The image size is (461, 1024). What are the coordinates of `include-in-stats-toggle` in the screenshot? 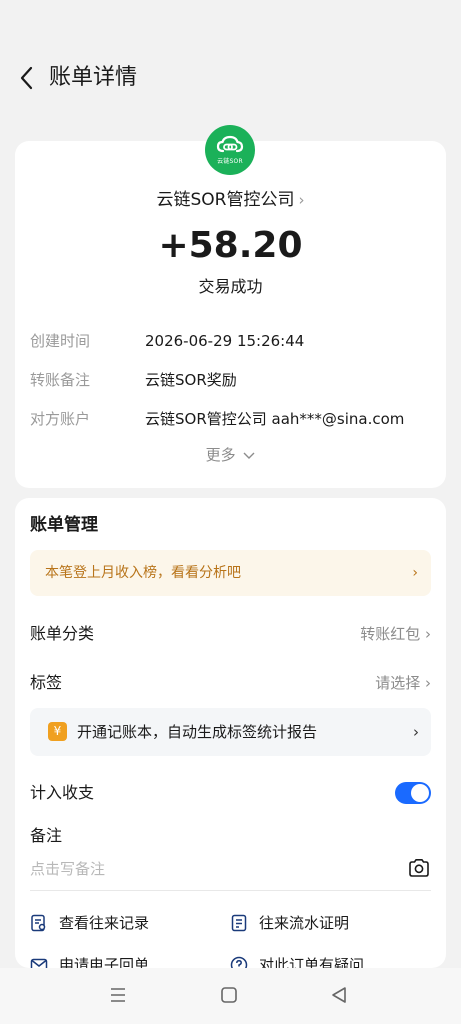 It's located at (413, 793).